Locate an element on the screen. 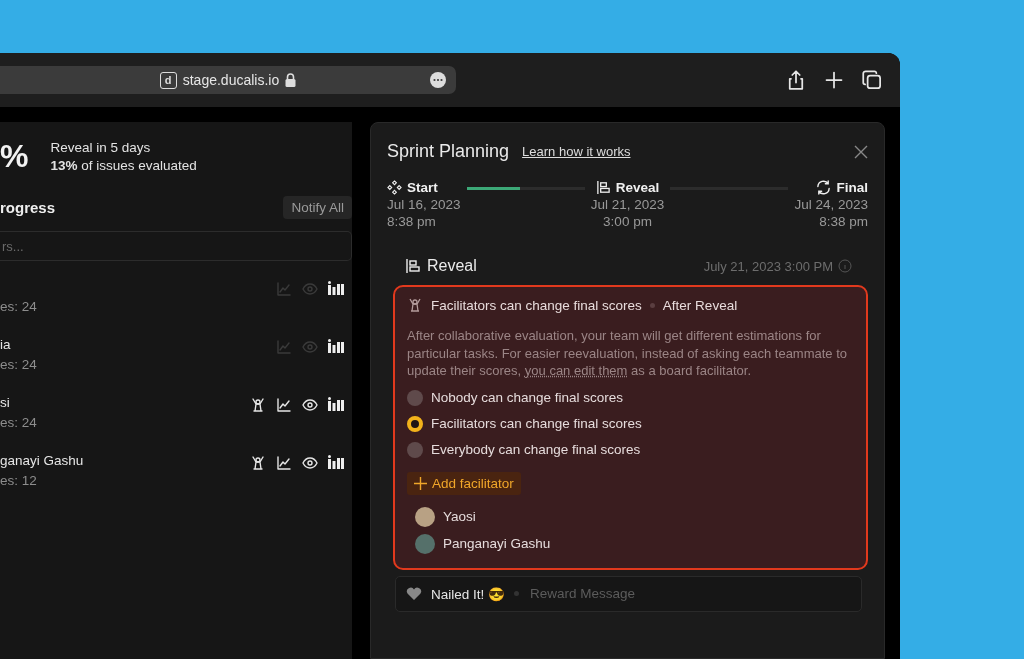  stage-label: Final is located at coordinates (842, 187).